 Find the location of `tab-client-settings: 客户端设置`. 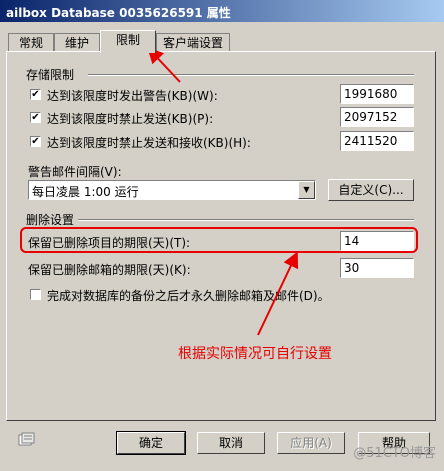

tab-client-settings: 客户端设置 is located at coordinates (193, 42).